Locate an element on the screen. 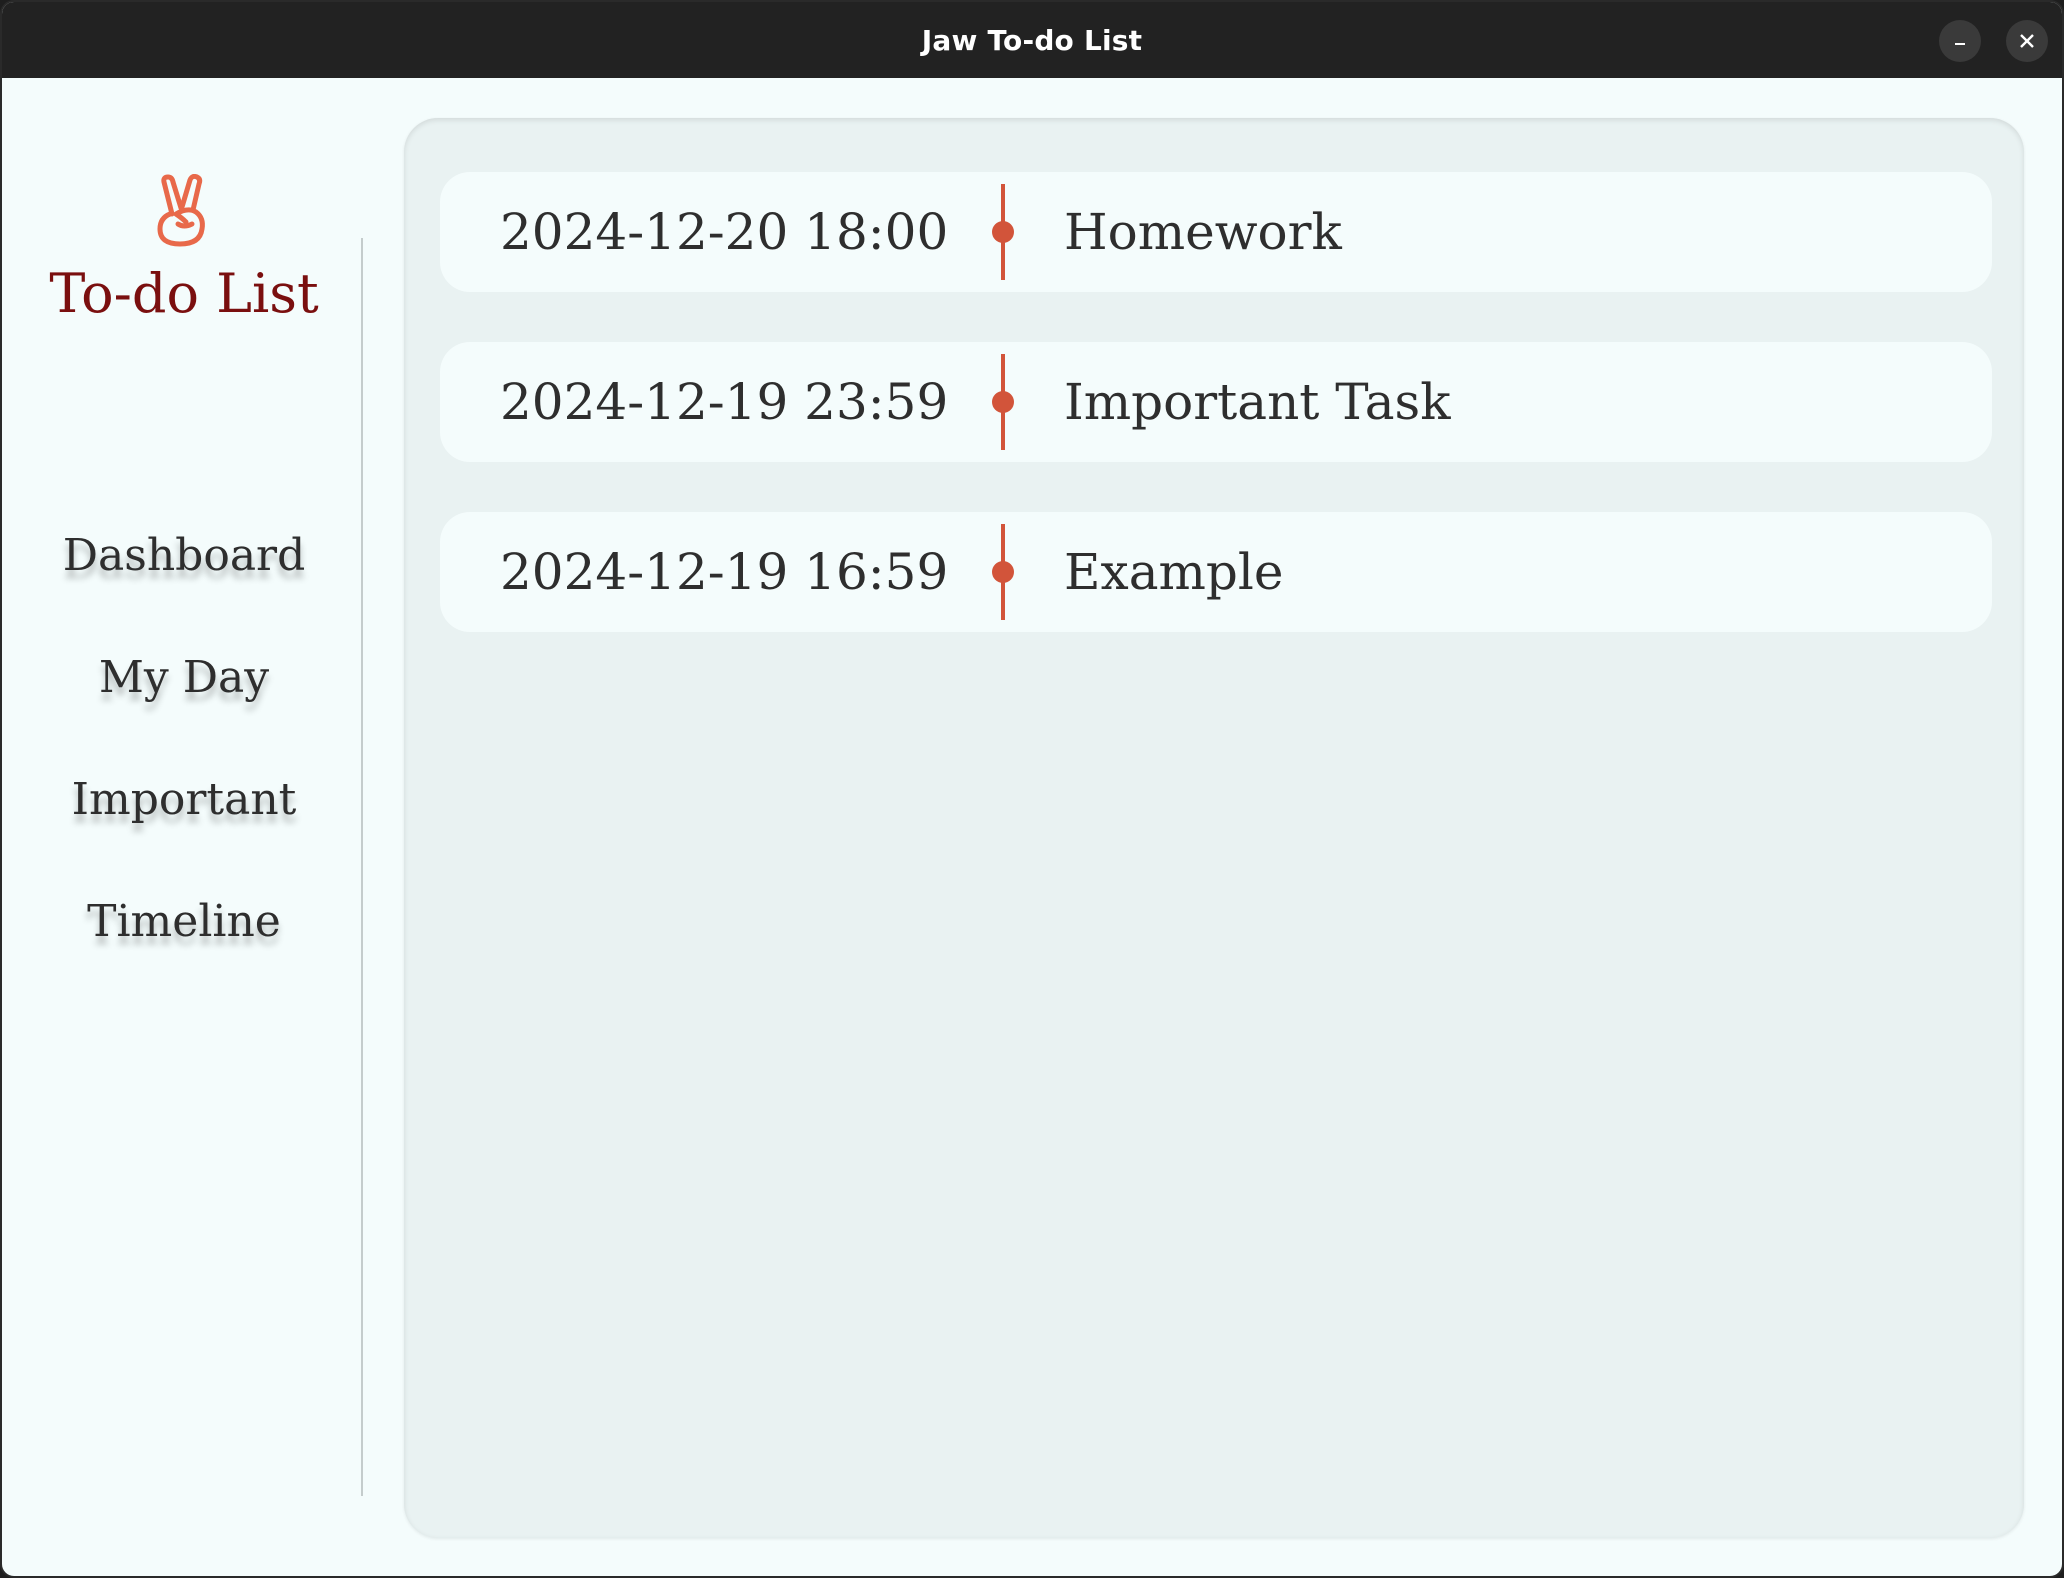 Image resolution: width=2064 pixels, height=1578 pixels. close-icon is located at coordinates (2027, 41).